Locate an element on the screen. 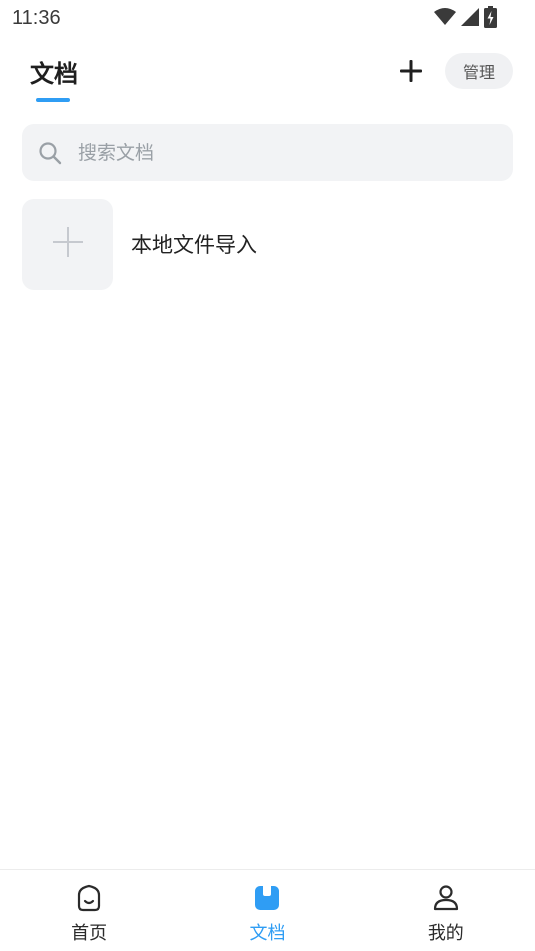 This screenshot has height=951, width=535. tab-label: 首页 is located at coordinates (89, 933).